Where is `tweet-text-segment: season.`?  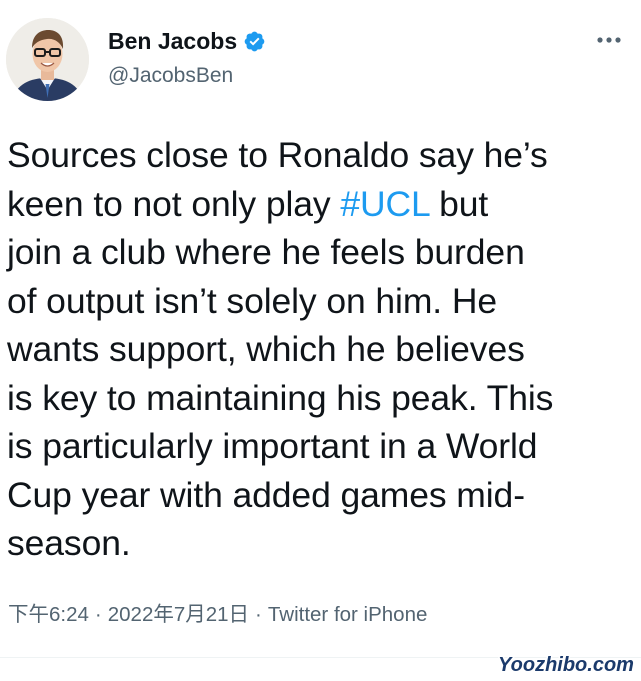 tweet-text-segment: season. is located at coordinates (69, 543).